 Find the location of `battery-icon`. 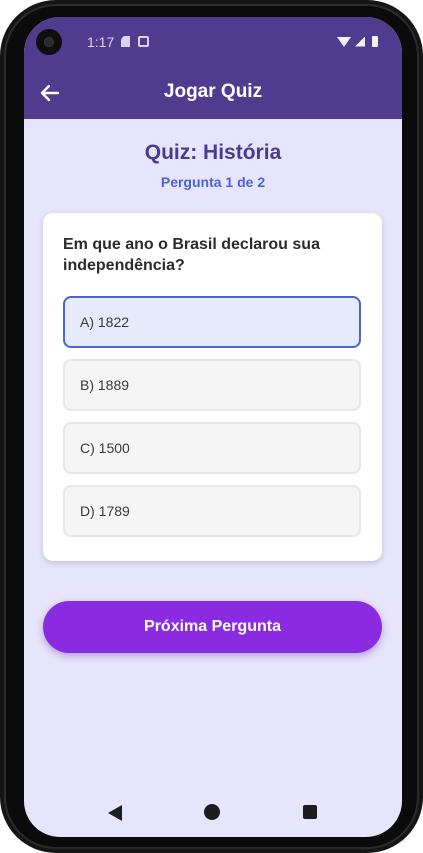

battery-icon is located at coordinates (375, 41).